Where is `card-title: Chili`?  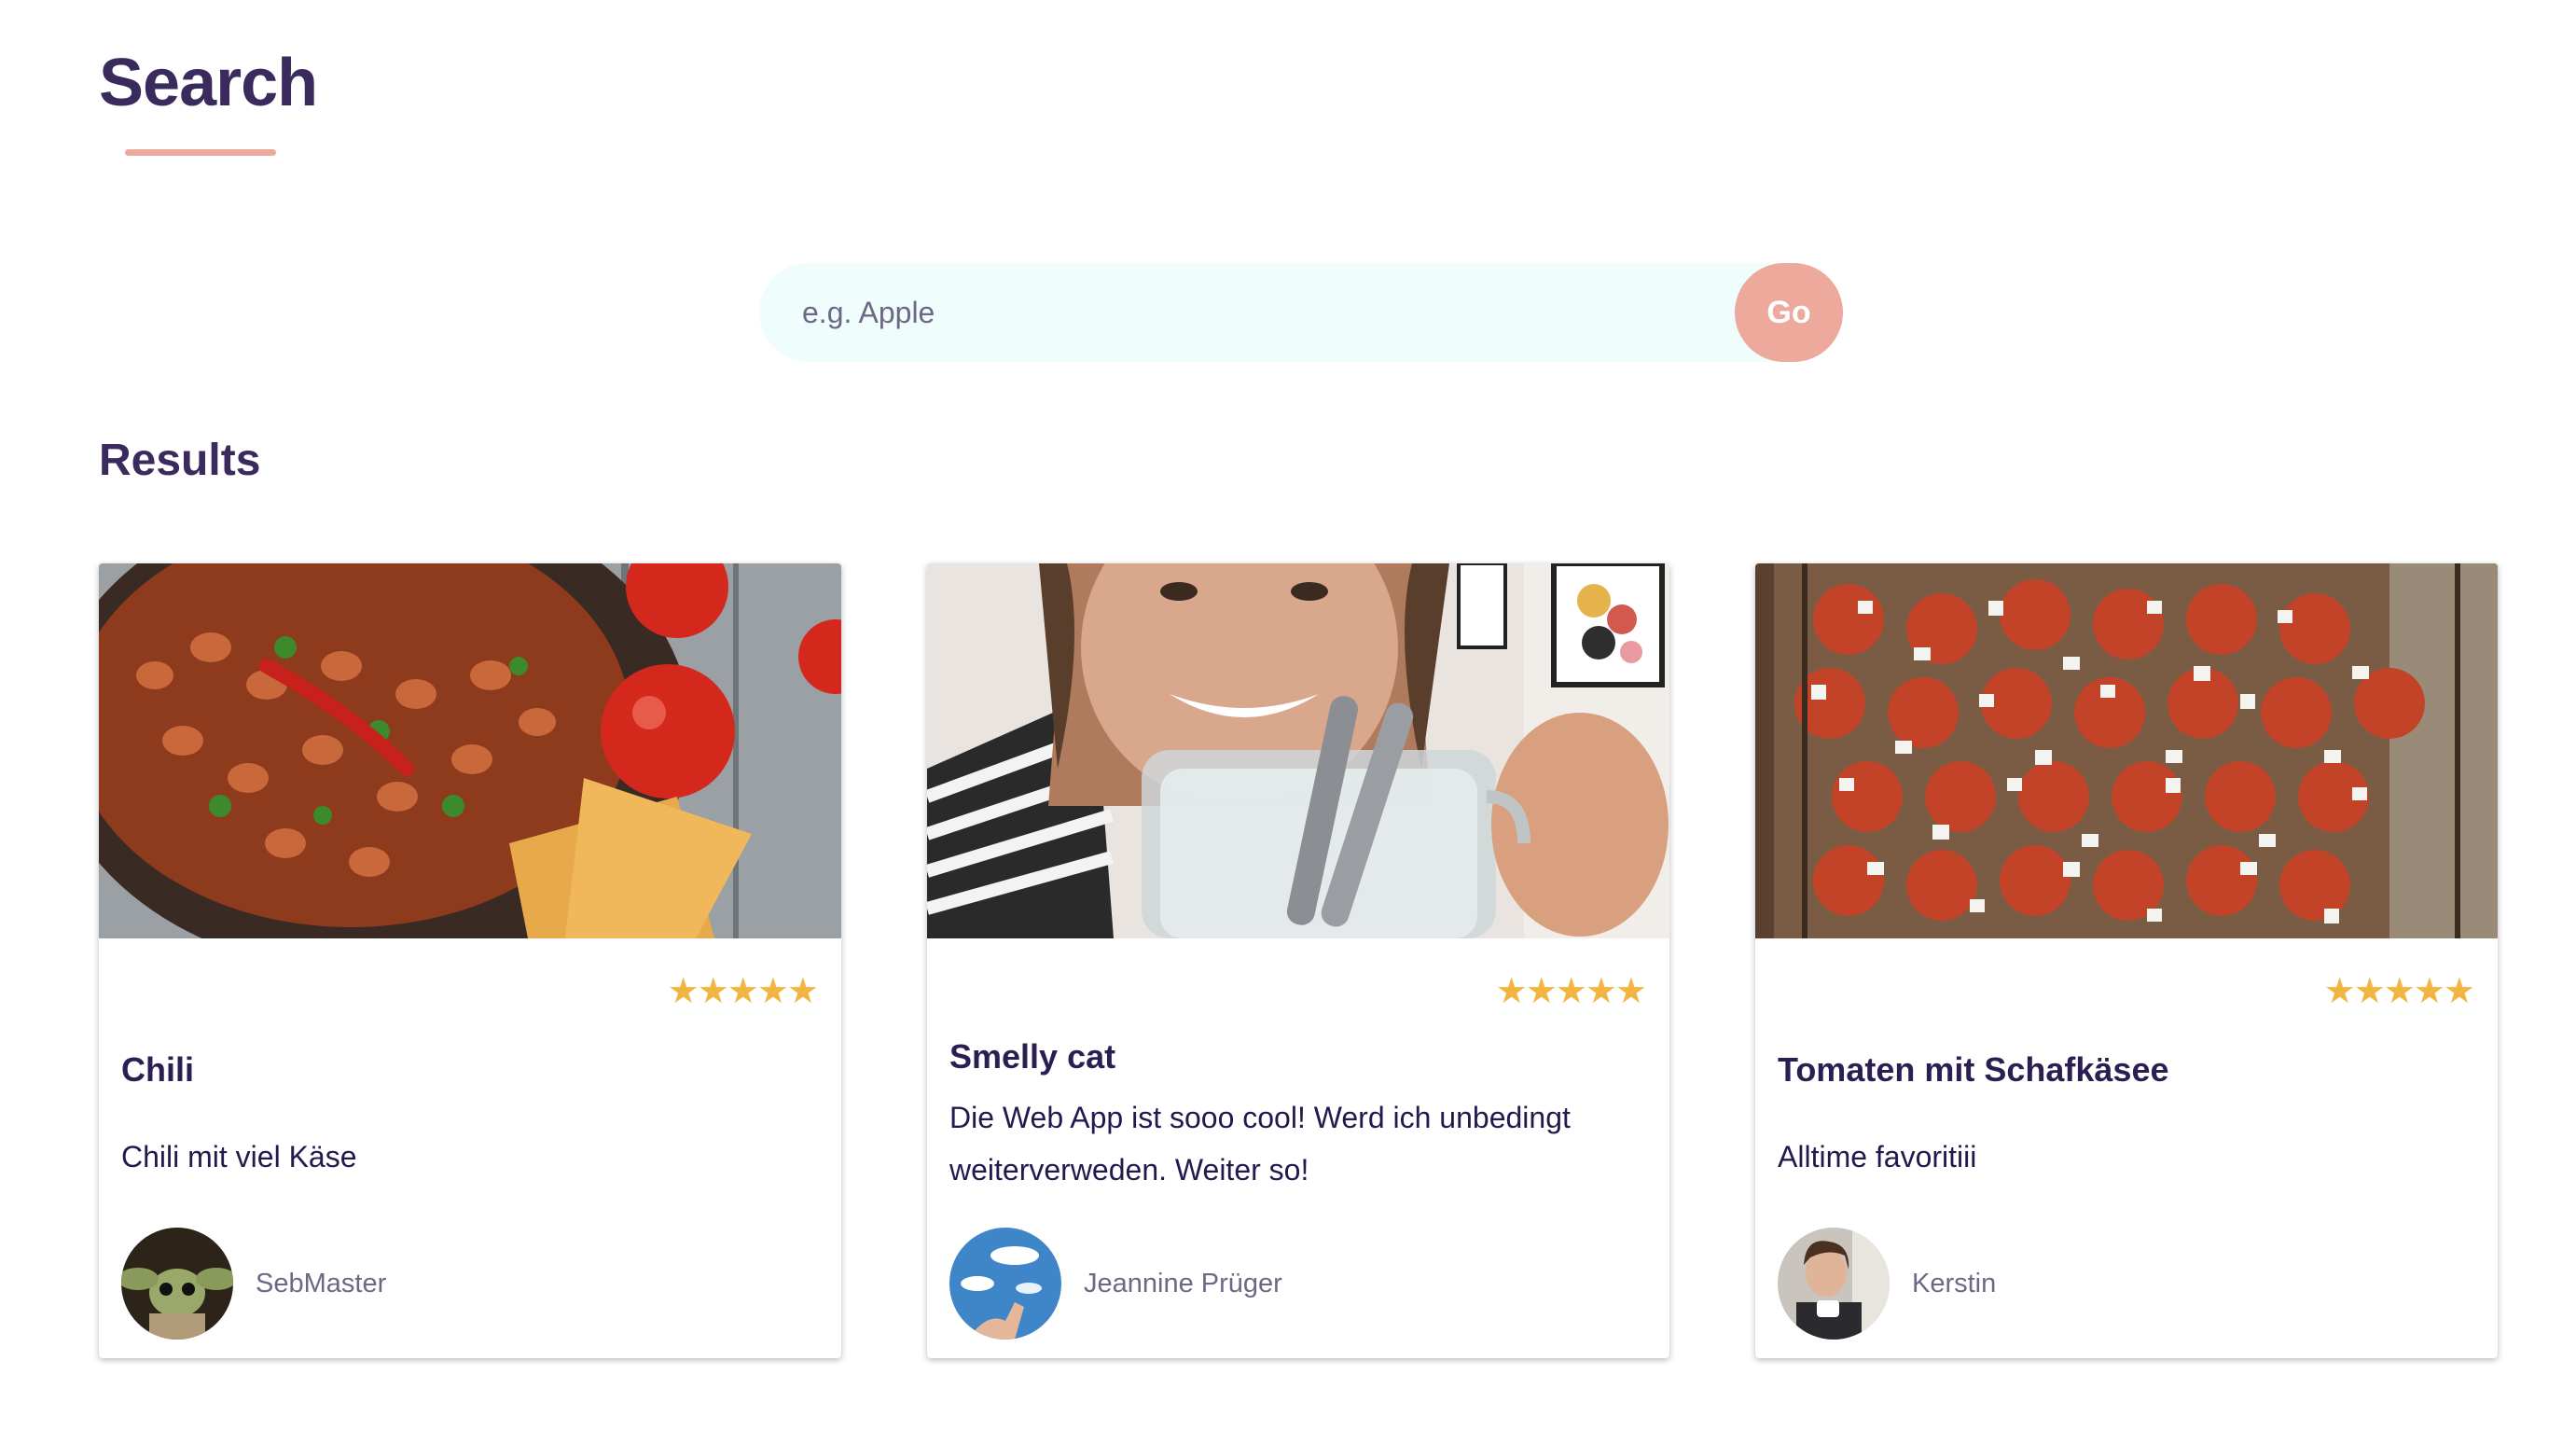 card-title: Chili is located at coordinates (157, 1069).